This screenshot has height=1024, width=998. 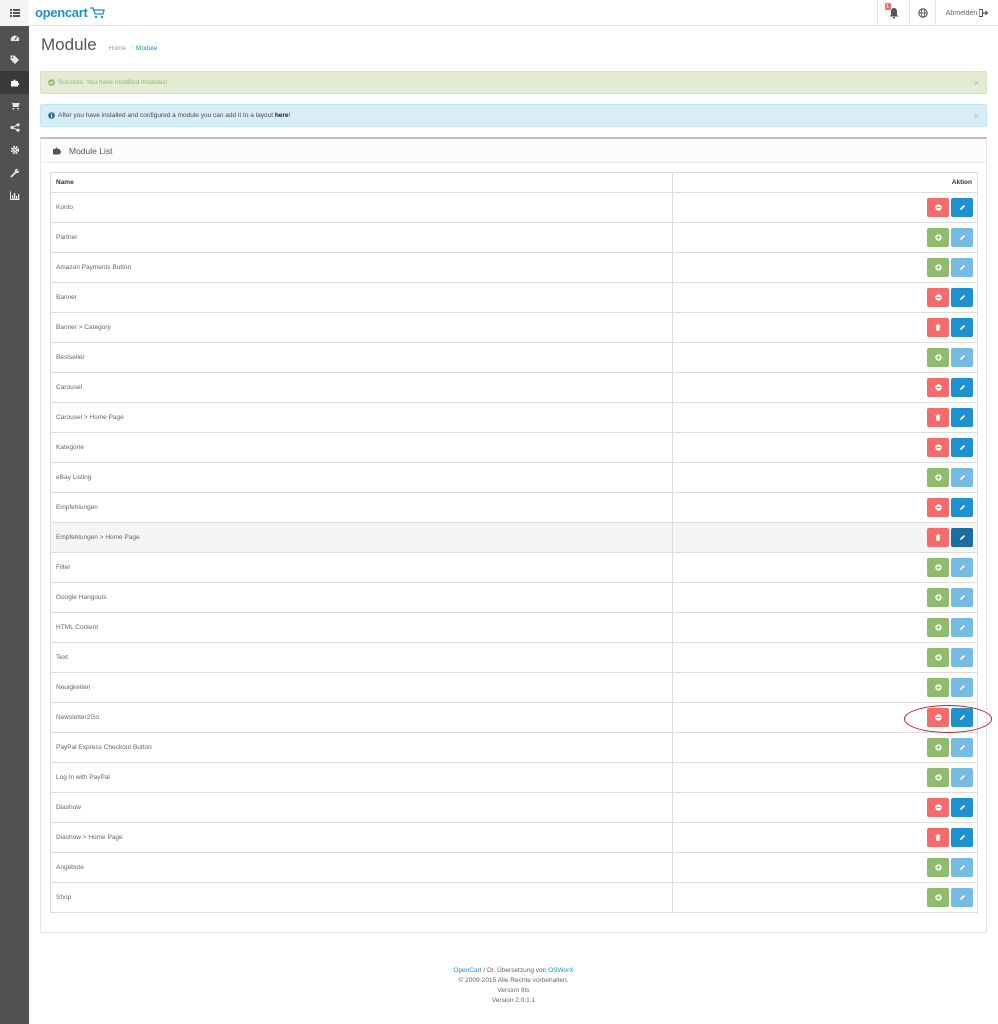 I want to click on sidebar-item-catalog, so click(x=14, y=60).